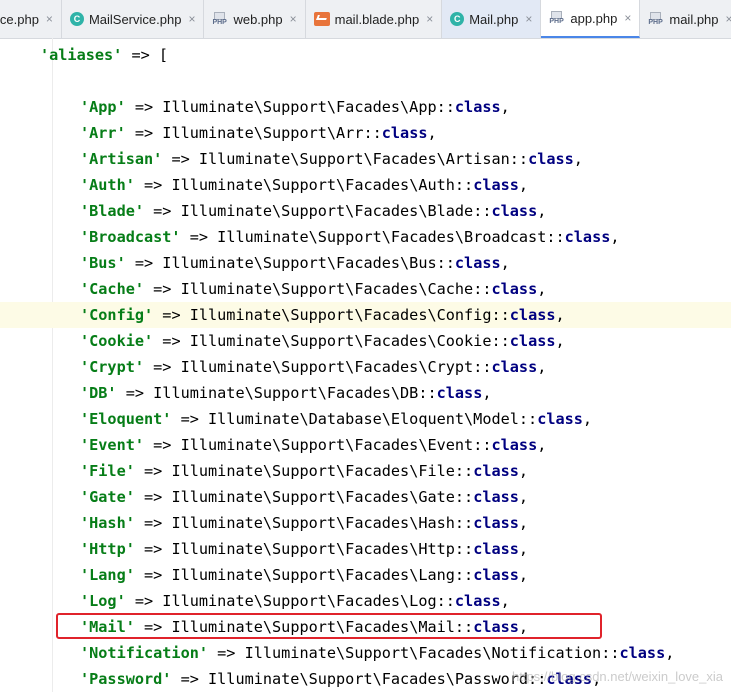 The width and height of the screenshot is (731, 692). Describe the element at coordinates (133, 19) in the screenshot. I see `tab-1: C MailService.php ×` at that location.